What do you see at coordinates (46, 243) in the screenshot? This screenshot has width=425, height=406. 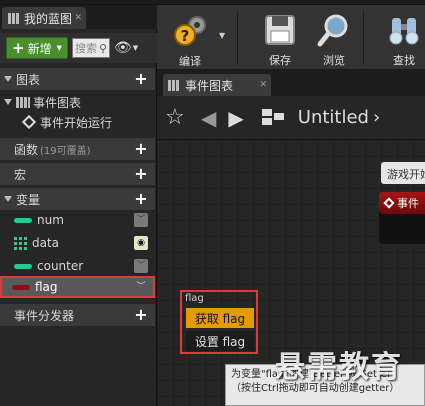 I see `variable-name: data` at bounding box center [46, 243].